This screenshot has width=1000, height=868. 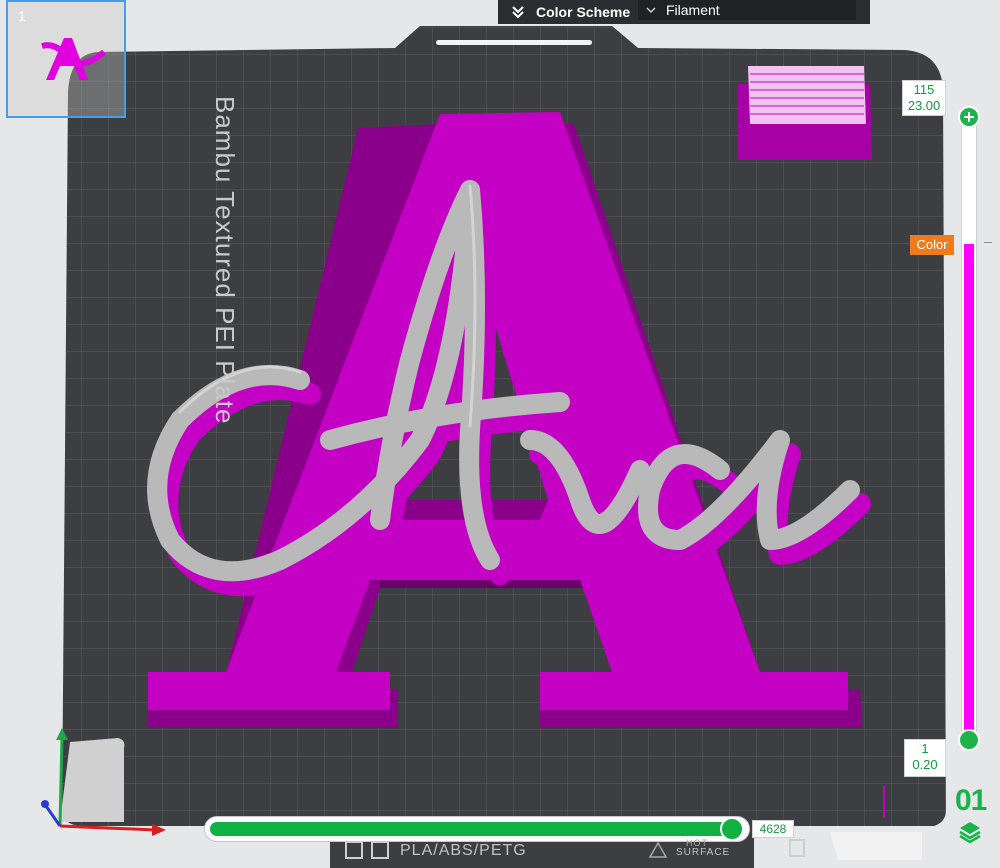 What do you see at coordinates (773, 829) in the screenshot?
I see `move-value-label: 4628` at bounding box center [773, 829].